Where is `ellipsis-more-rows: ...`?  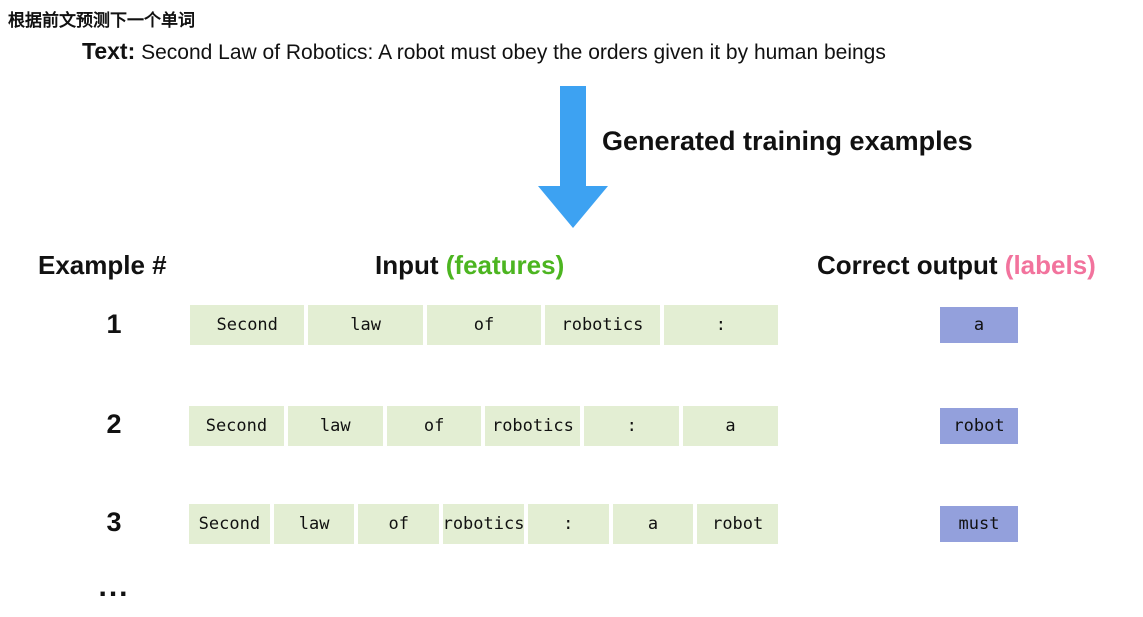
ellipsis-more-rows: ... is located at coordinates (114, 586).